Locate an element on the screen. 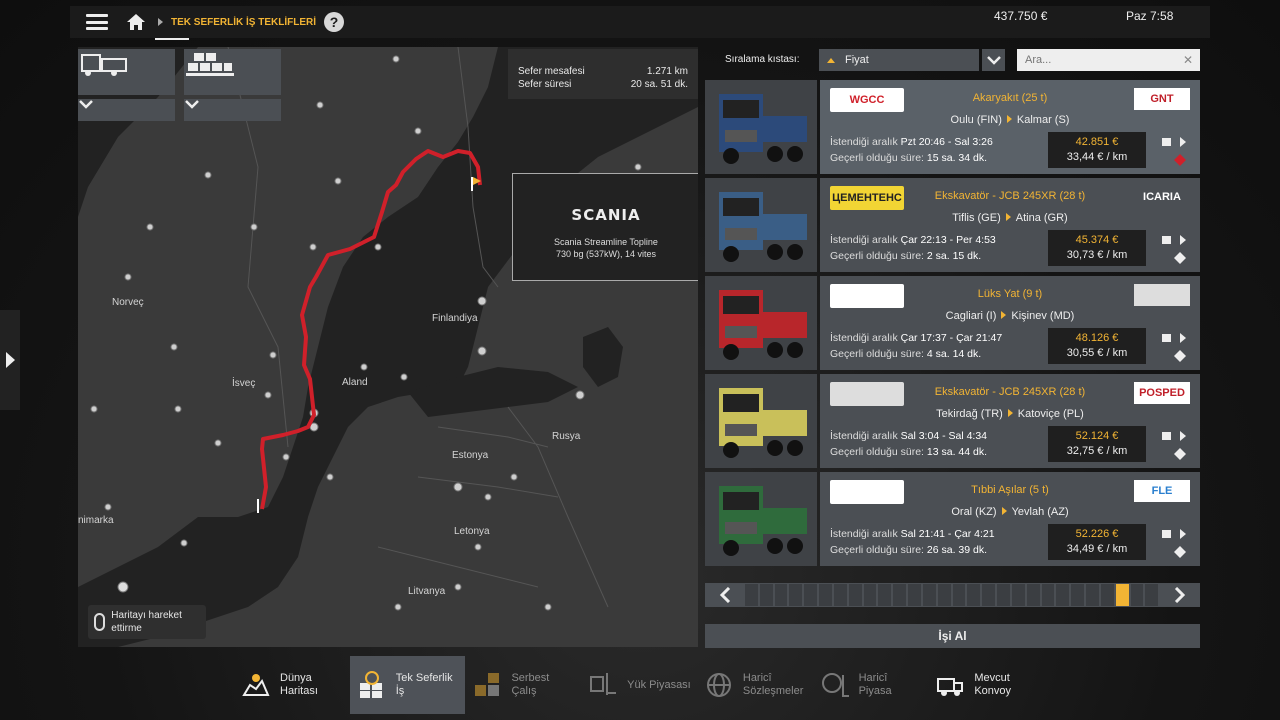 This screenshot has width=1280, height=720. next-page-button is located at coordinates (1180, 595).